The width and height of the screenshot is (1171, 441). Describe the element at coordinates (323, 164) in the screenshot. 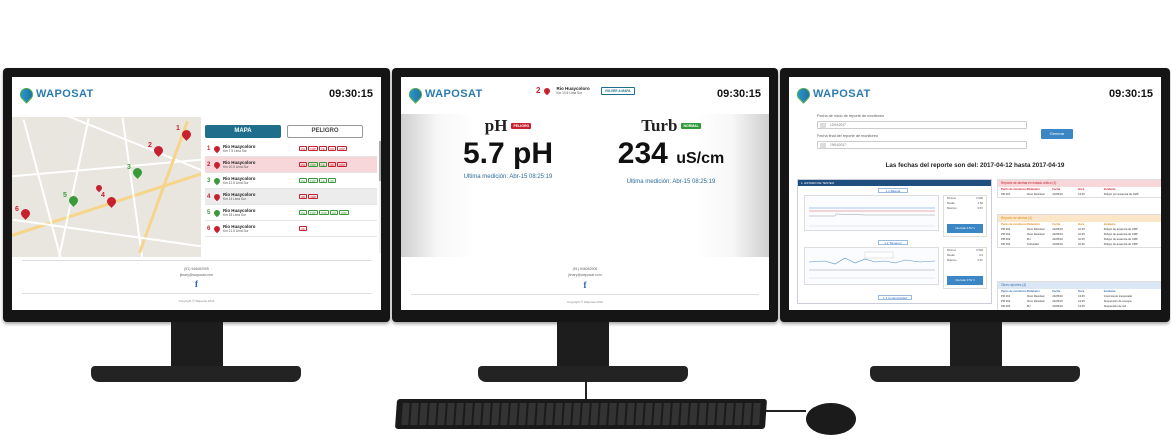

I see `parameter-chips: PH TMP CE OD ORP` at that location.